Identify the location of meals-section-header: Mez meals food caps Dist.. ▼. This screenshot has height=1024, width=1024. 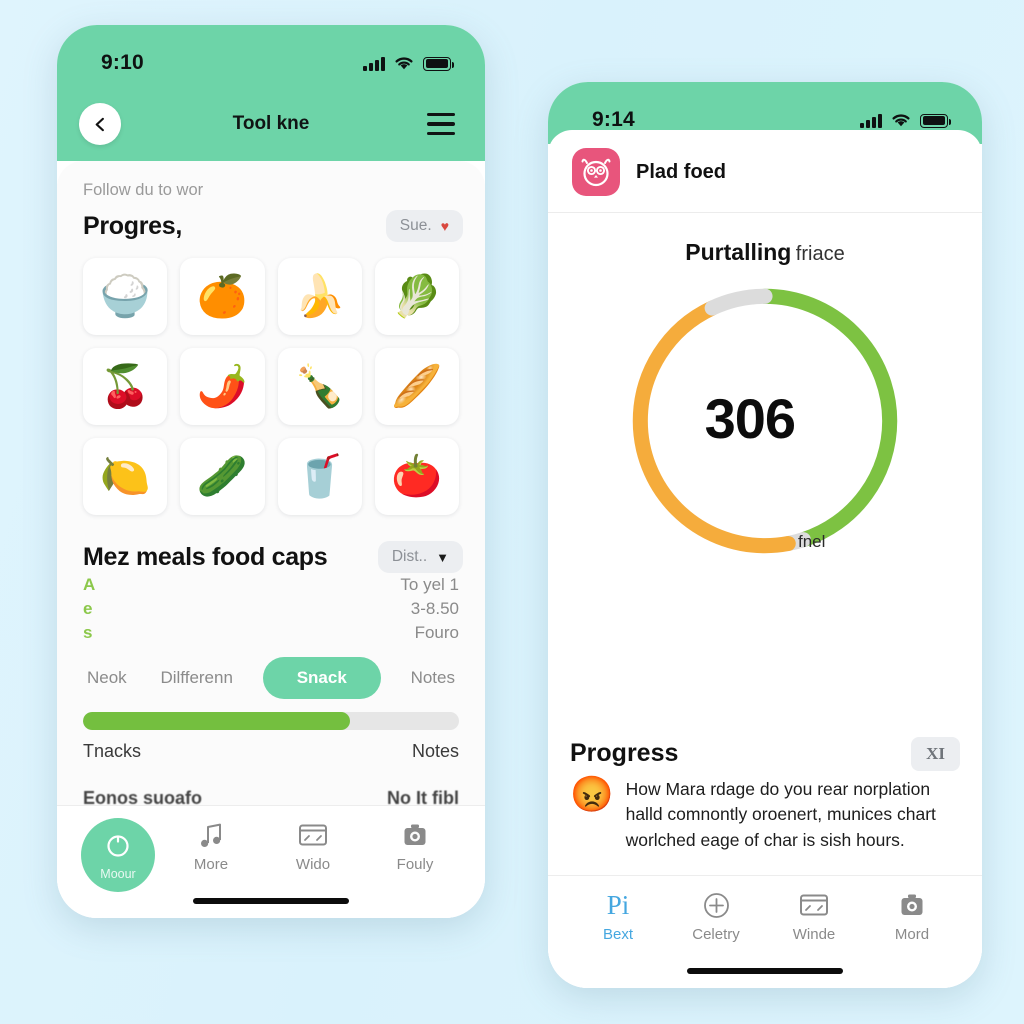
(271, 544).